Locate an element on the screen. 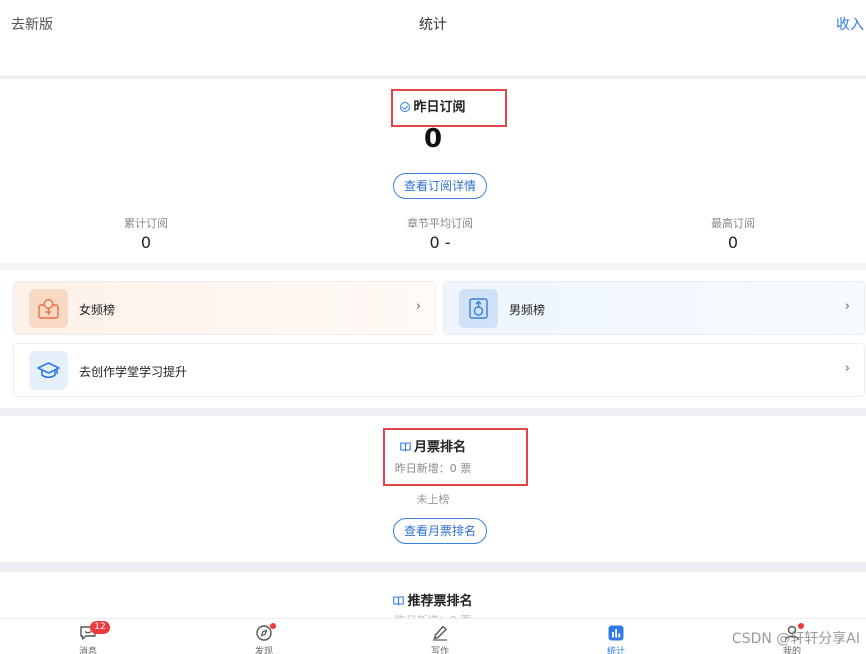  top-bar: 去新版 统计 收入 is located at coordinates (433, 23).